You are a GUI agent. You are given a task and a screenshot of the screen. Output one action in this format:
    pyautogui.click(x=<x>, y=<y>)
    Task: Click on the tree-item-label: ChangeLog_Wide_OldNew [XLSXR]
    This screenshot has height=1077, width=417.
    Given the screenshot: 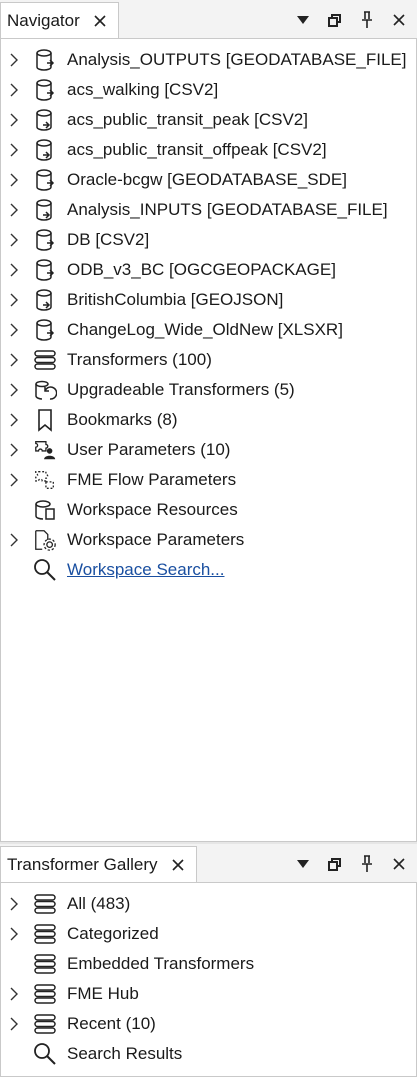 What is the action you would take?
    pyautogui.click(x=205, y=329)
    